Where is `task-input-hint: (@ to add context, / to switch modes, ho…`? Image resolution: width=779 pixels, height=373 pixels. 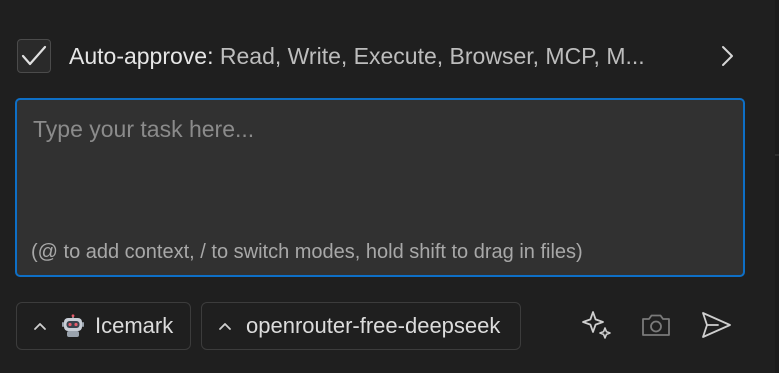 task-input-hint: (@ to add context, / to switch modes, ho… is located at coordinates (307, 252).